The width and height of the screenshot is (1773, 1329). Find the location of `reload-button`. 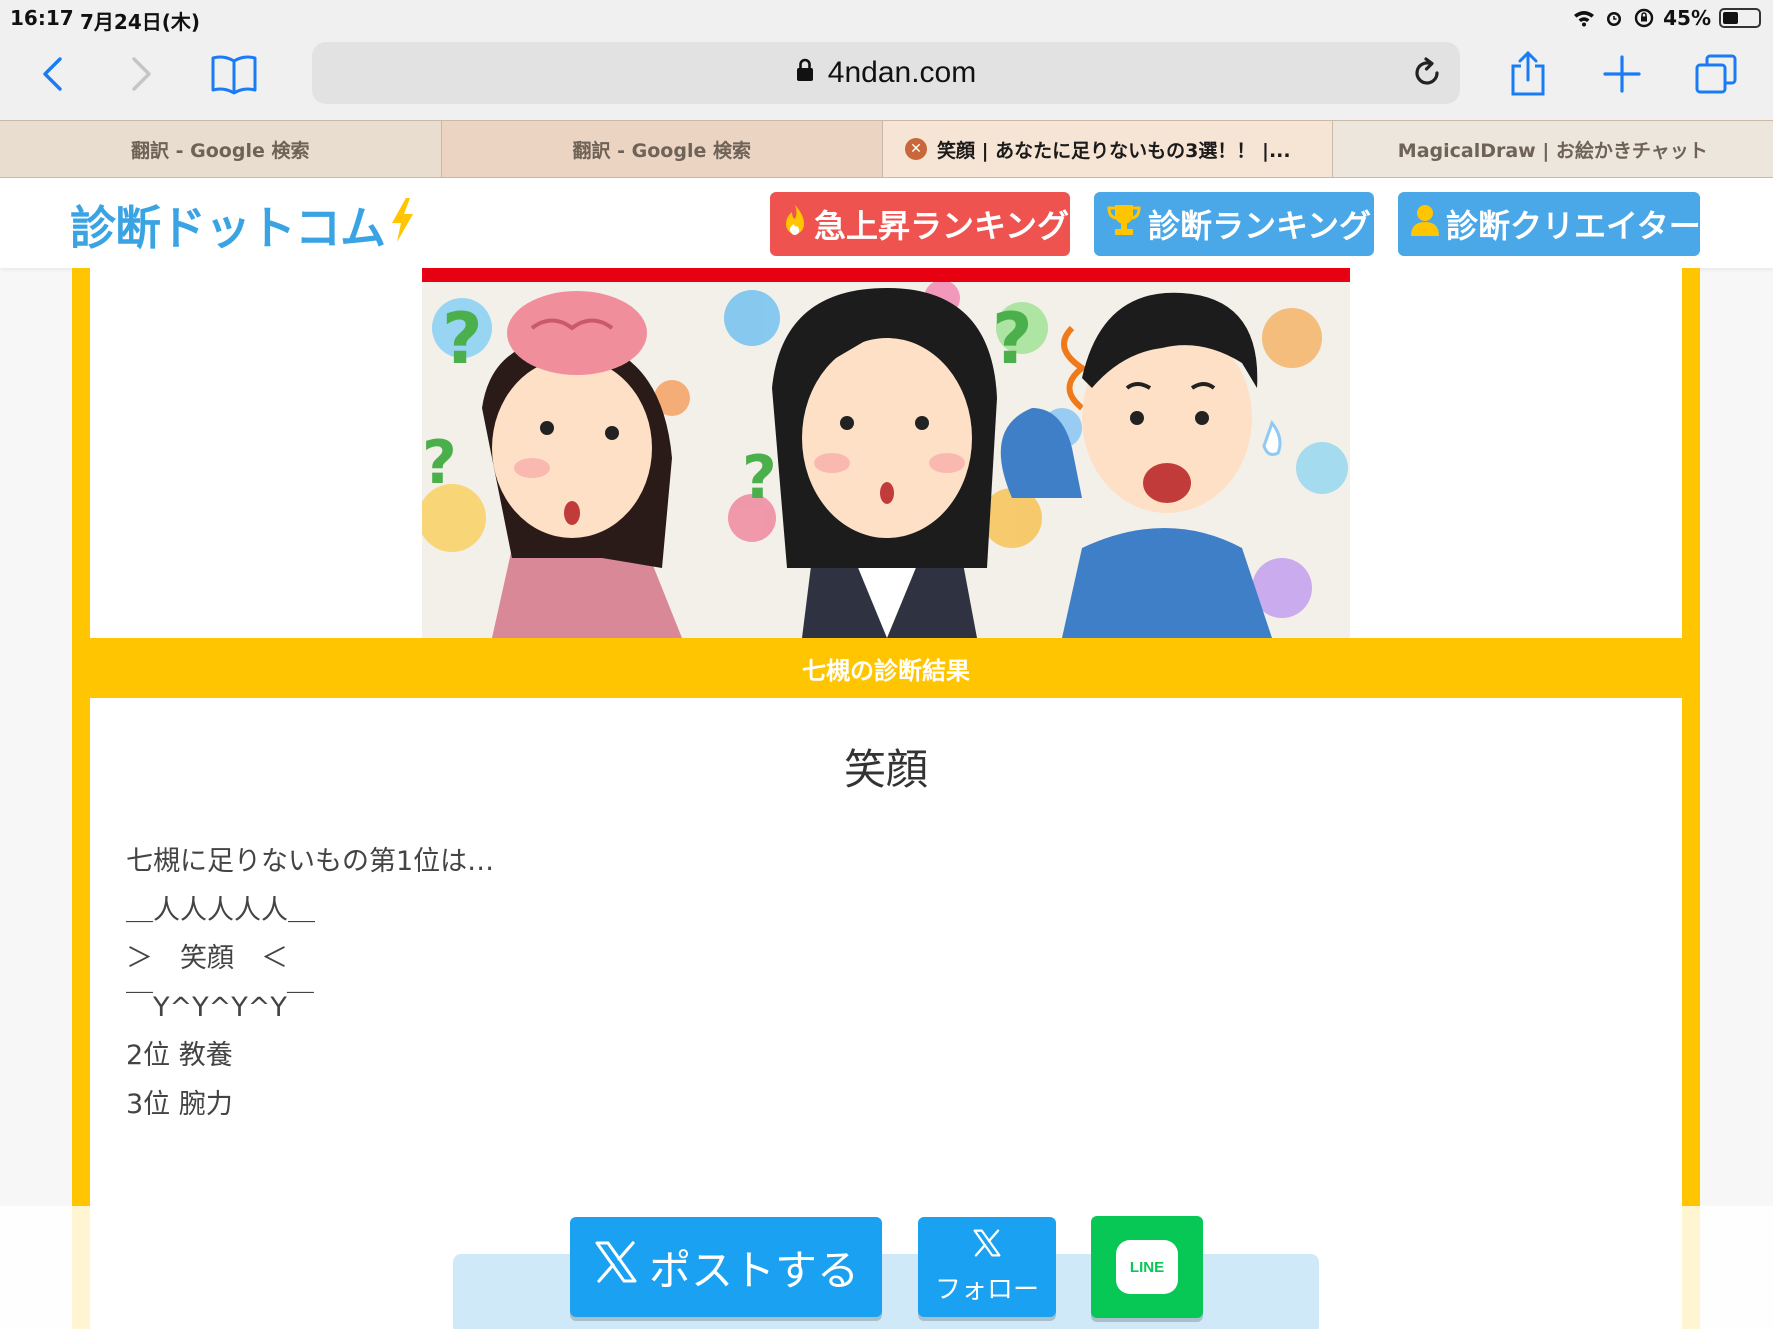

reload-button is located at coordinates (1427, 73).